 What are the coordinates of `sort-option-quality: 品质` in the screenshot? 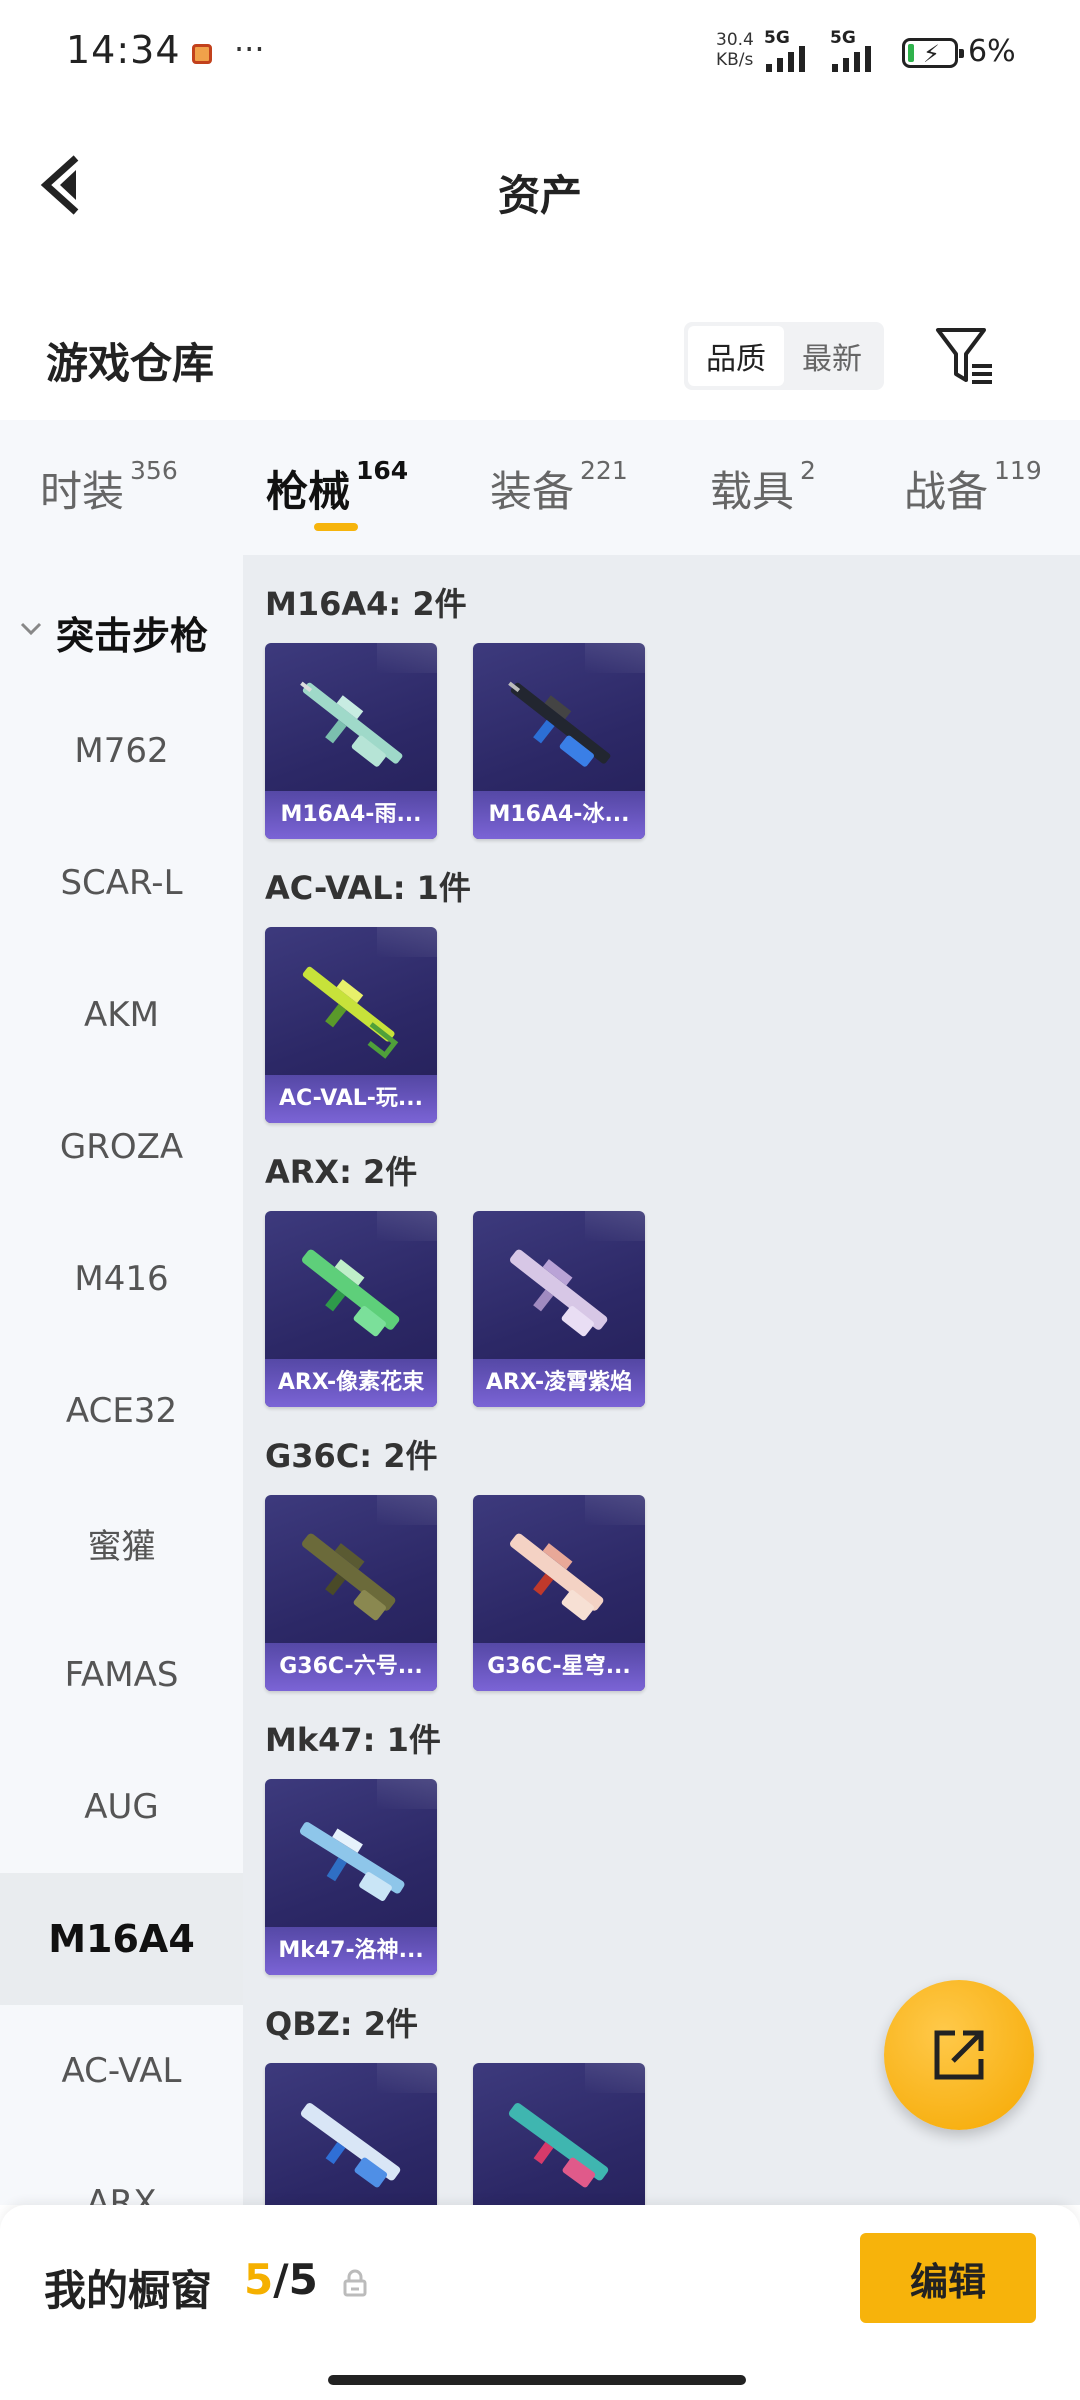 It's located at (736, 356).